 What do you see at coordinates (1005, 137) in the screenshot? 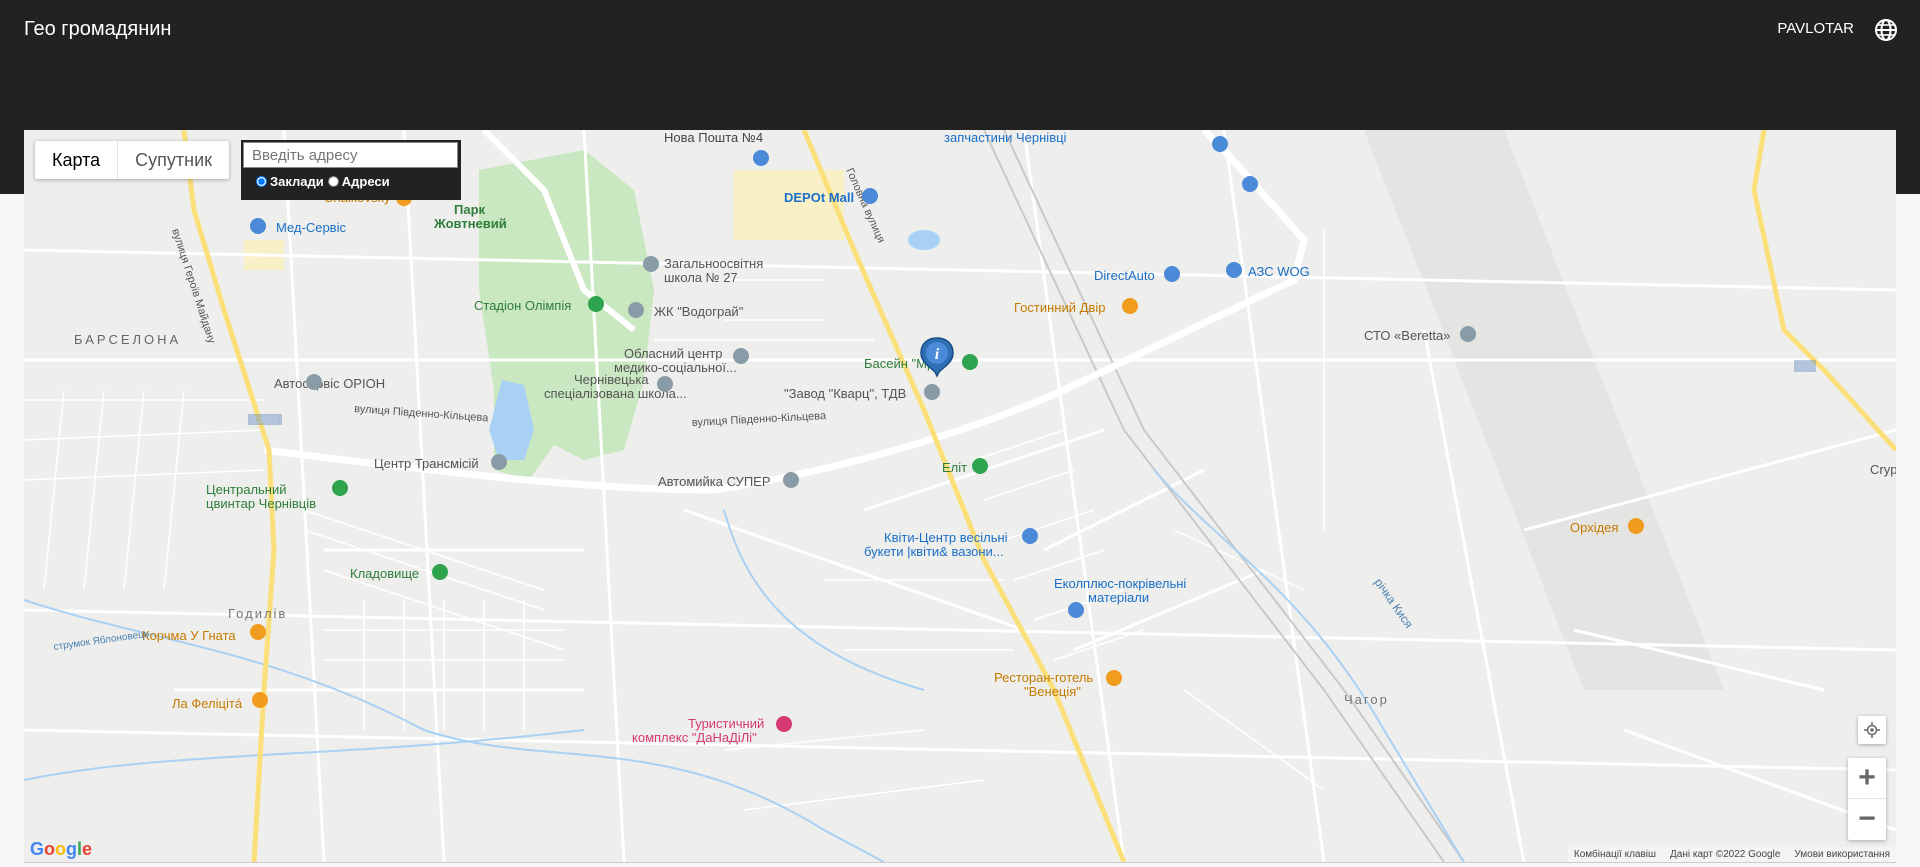
I see `label-parts: запчастини Чернівці` at bounding box center [1005, 137].